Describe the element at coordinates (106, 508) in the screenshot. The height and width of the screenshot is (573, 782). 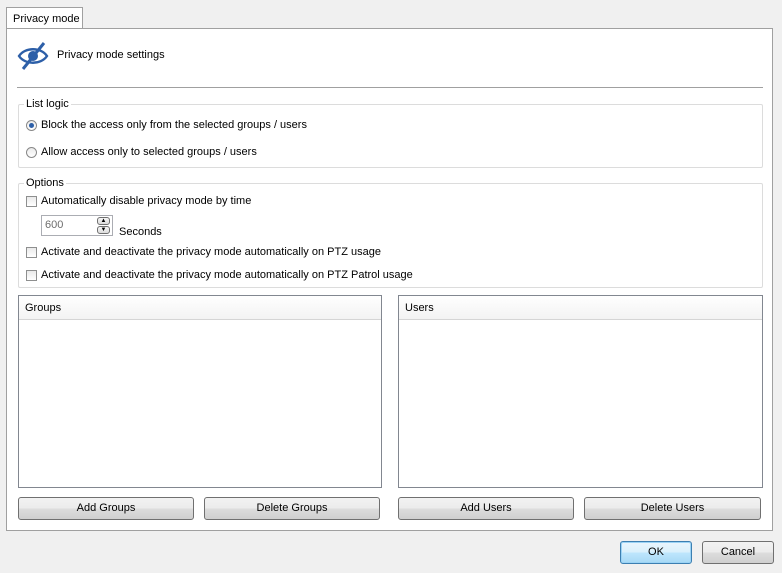
I see `add-groups-button: Add Groups` at that location.